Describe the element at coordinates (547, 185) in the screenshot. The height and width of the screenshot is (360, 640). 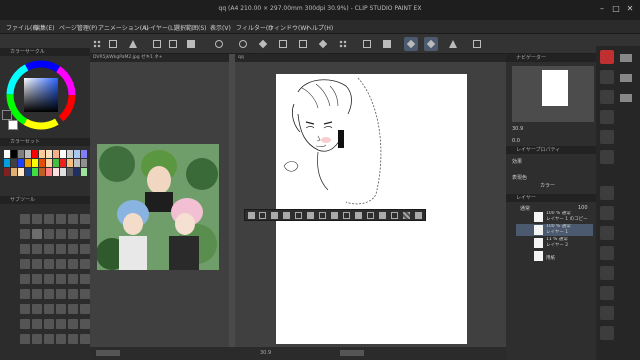
I see `expression-color-value: カラー` at that location.